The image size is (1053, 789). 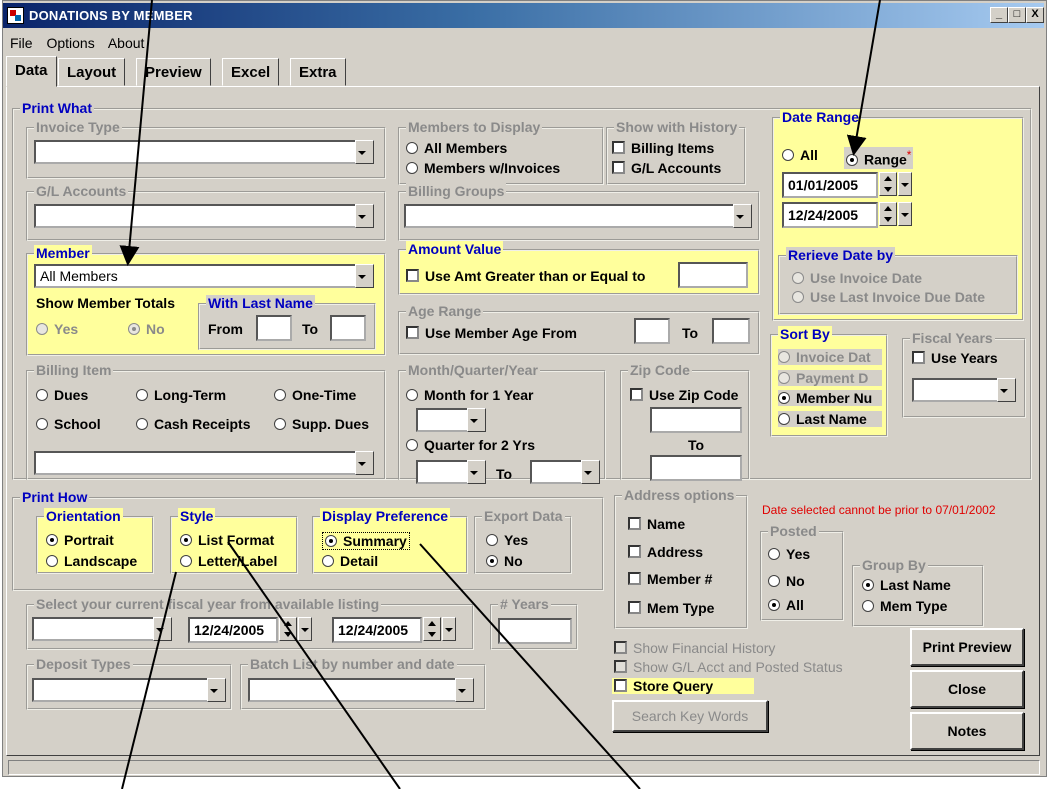 I want to click on show-gl-posted-checkbox: Show G/L Acct and Posted Status, so click(x=728, y=667).